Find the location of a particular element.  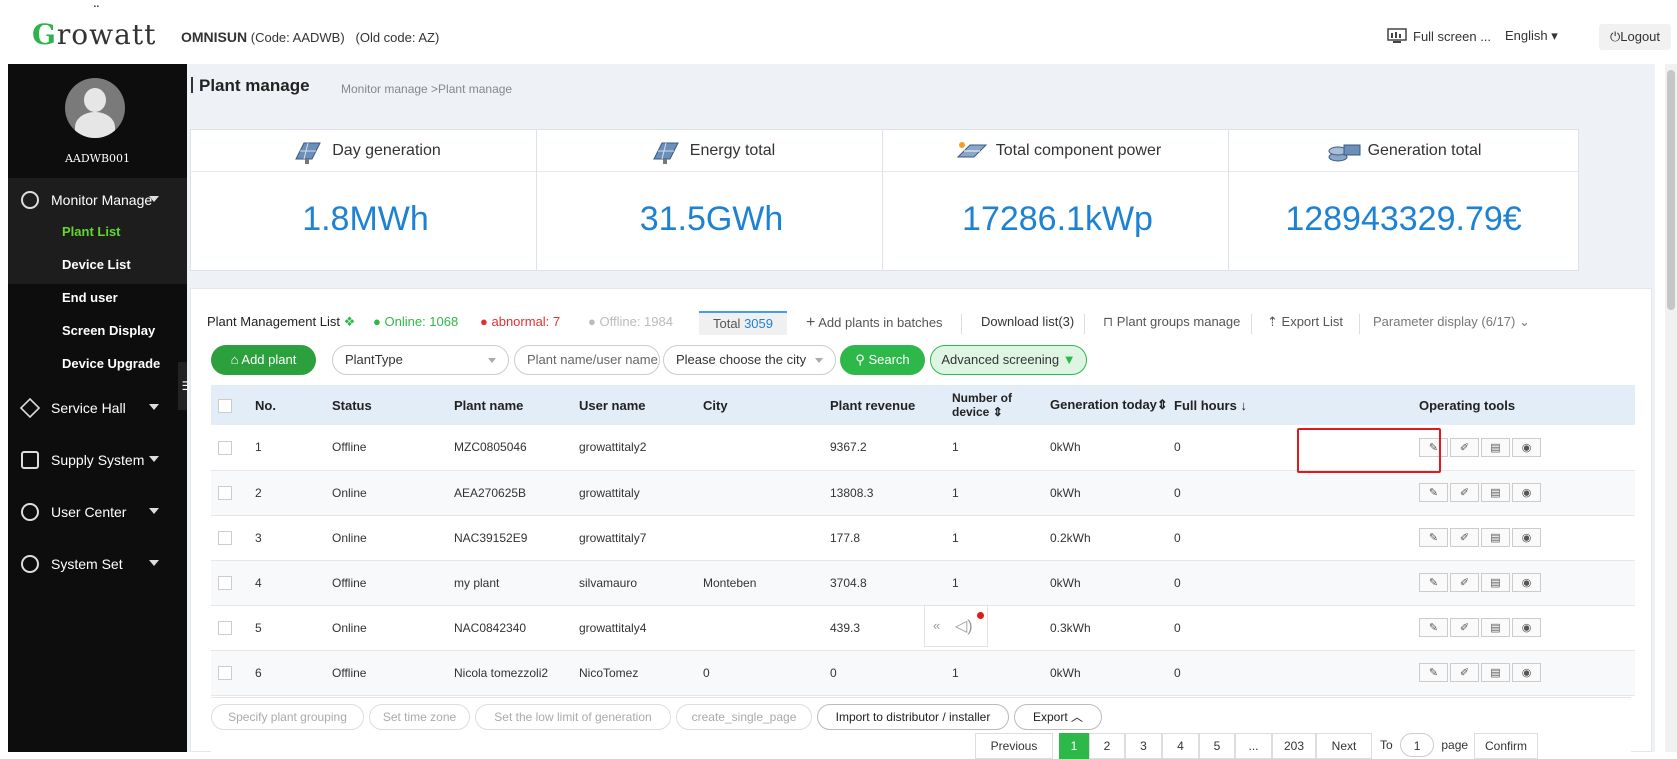

avatar is located at coordinates (95, 108).